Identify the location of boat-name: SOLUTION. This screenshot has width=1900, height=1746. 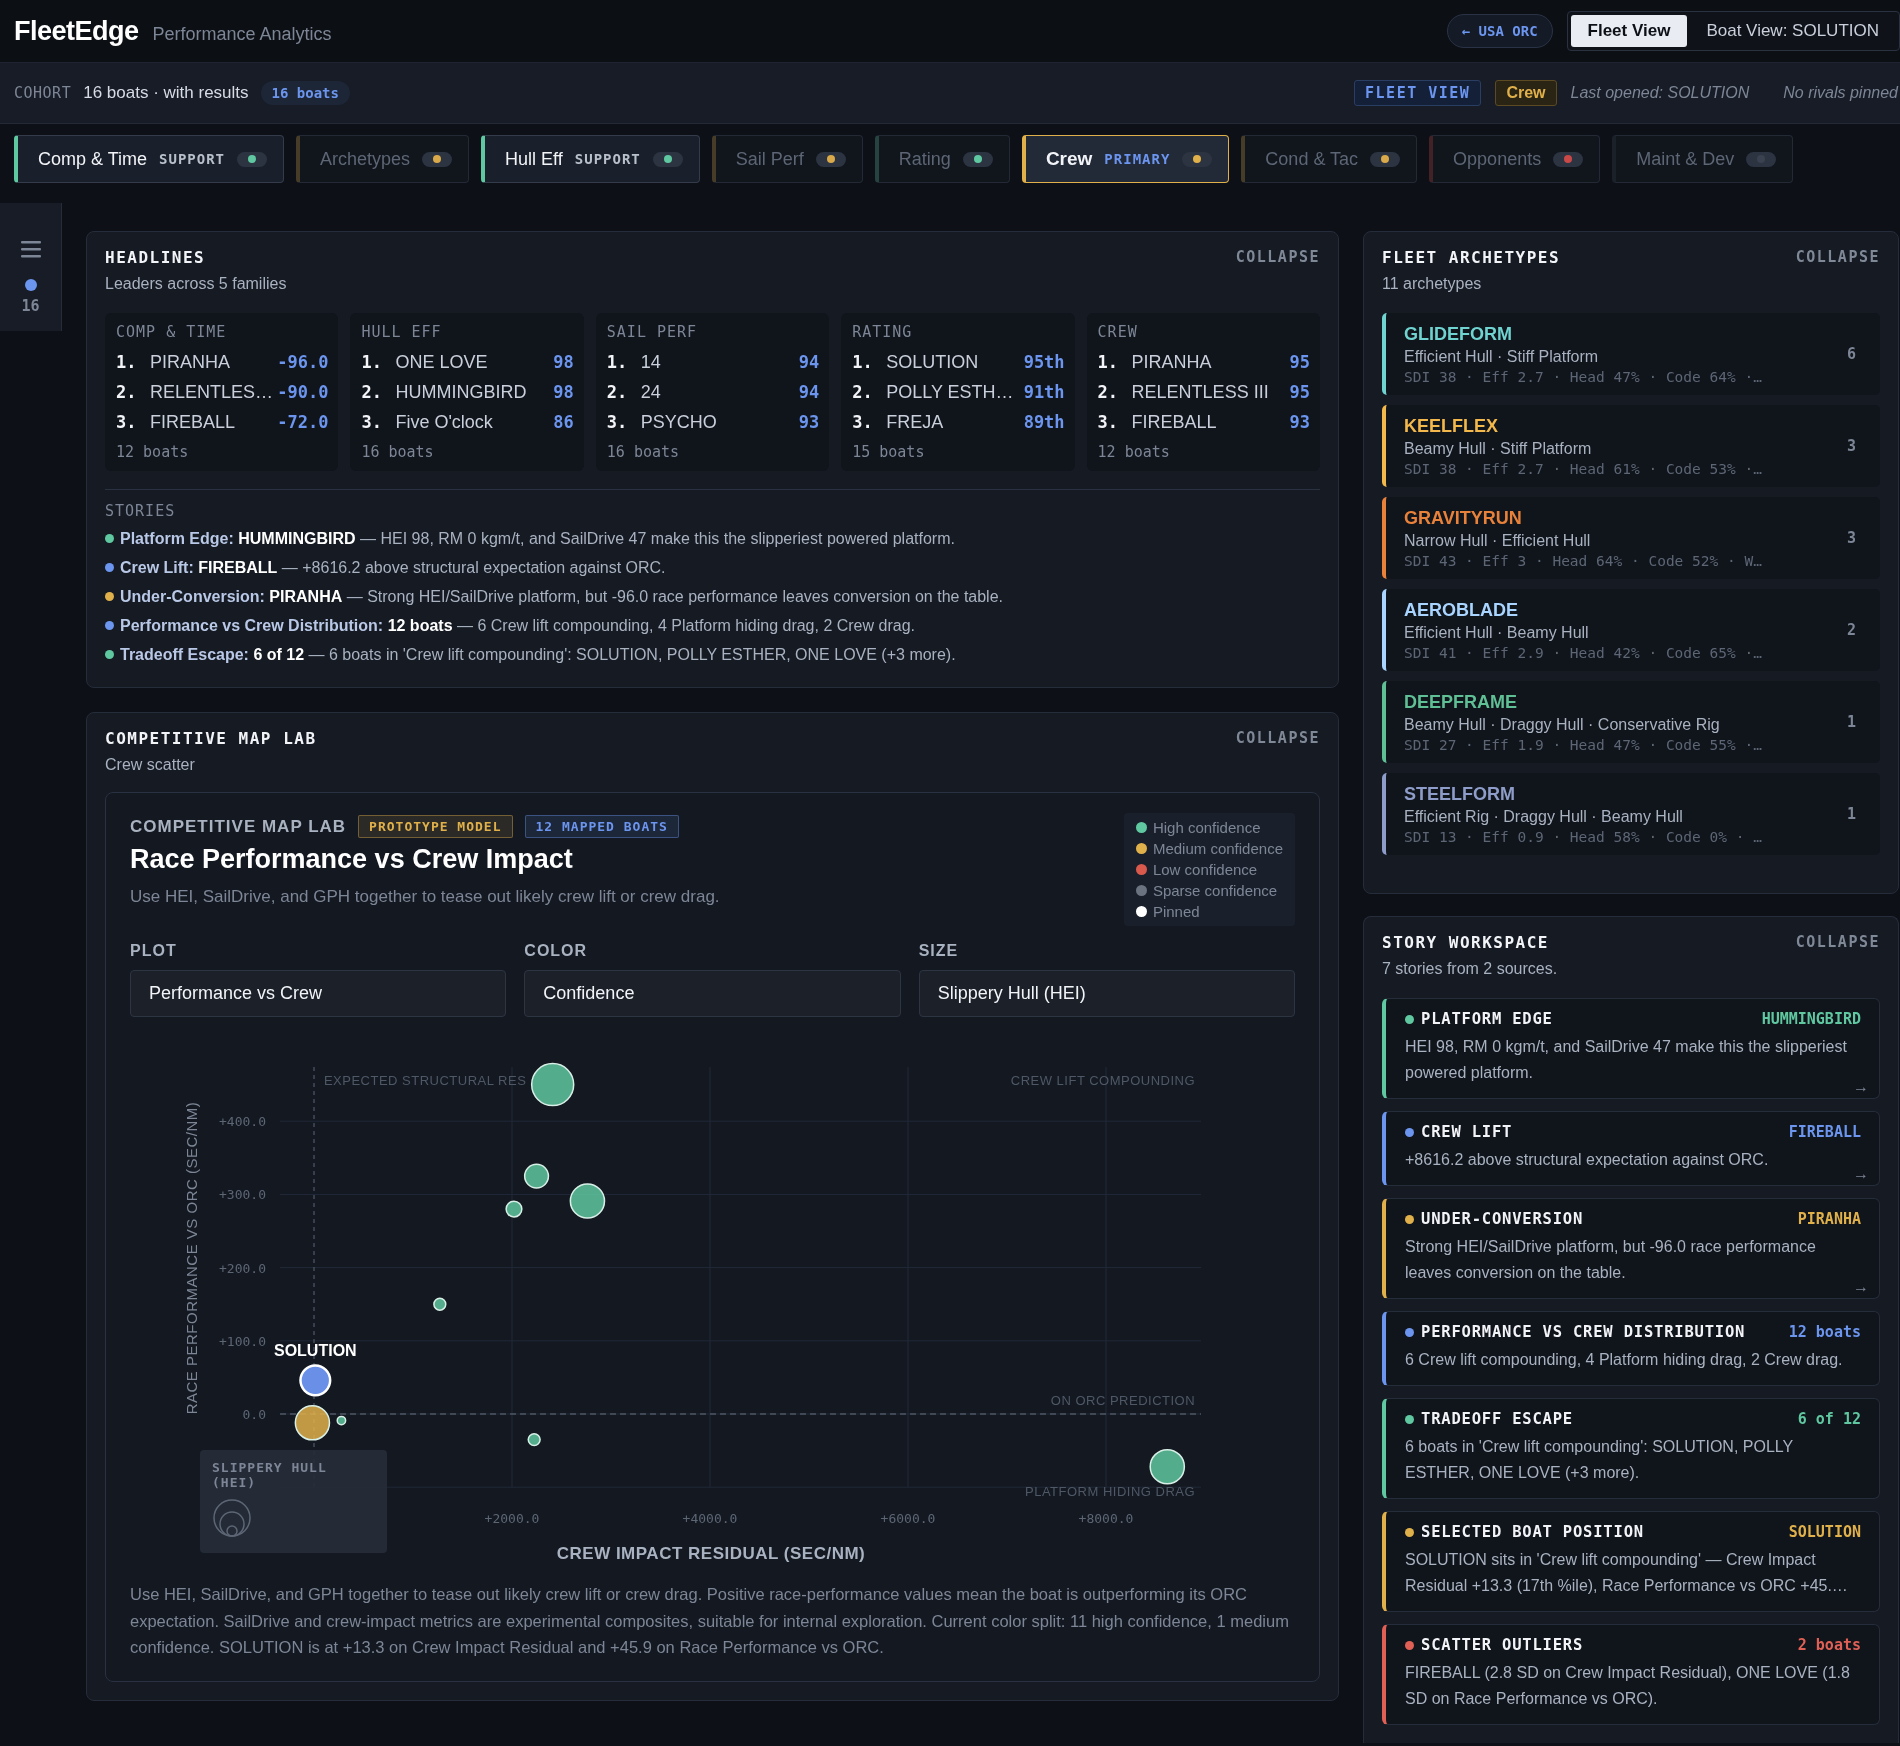
(933, 362).